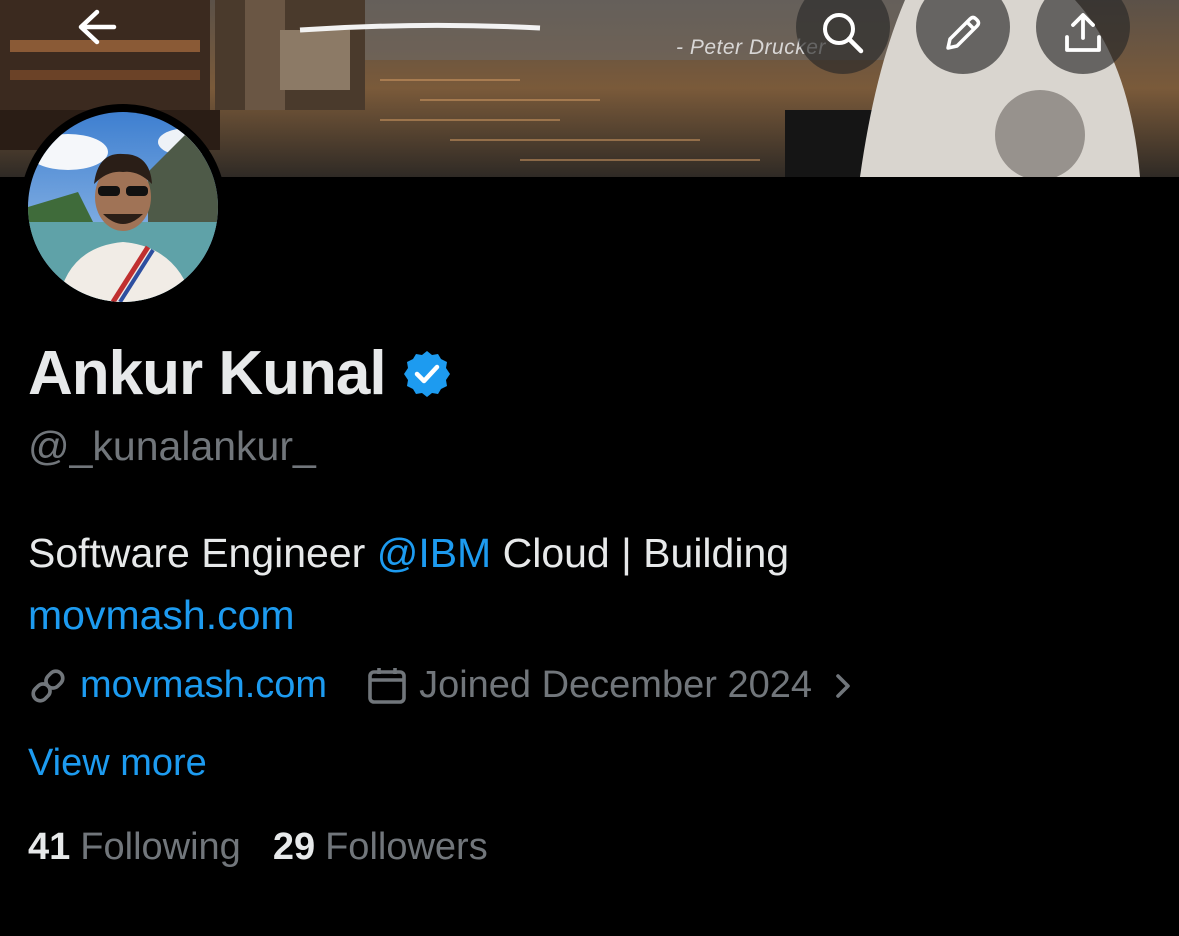 The height and width of the screenshot is (936, 1179). Describe the element at coordinates (843, 33) in the screenshot. I see `search-icon` at that location.